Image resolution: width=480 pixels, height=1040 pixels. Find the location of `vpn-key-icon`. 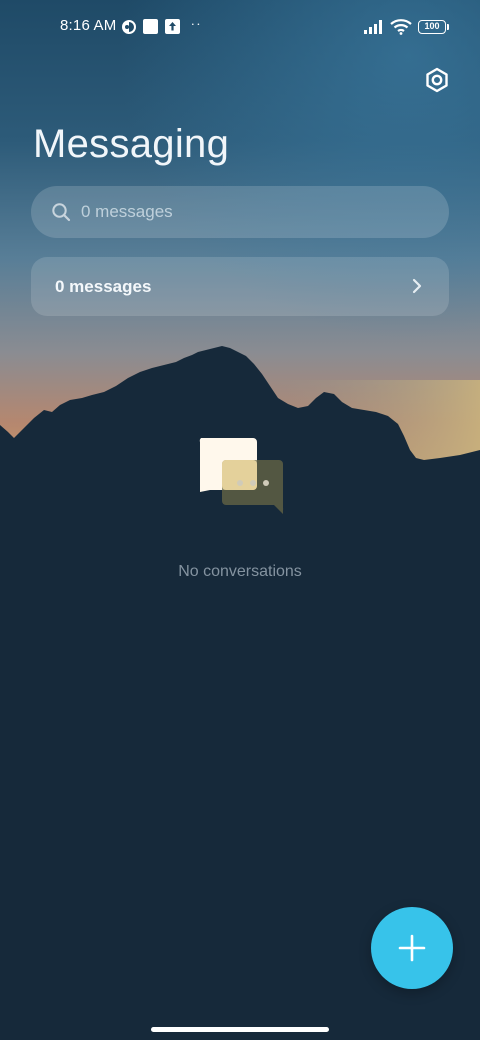

vpn-key-icon is located at coordinates (129, 27).